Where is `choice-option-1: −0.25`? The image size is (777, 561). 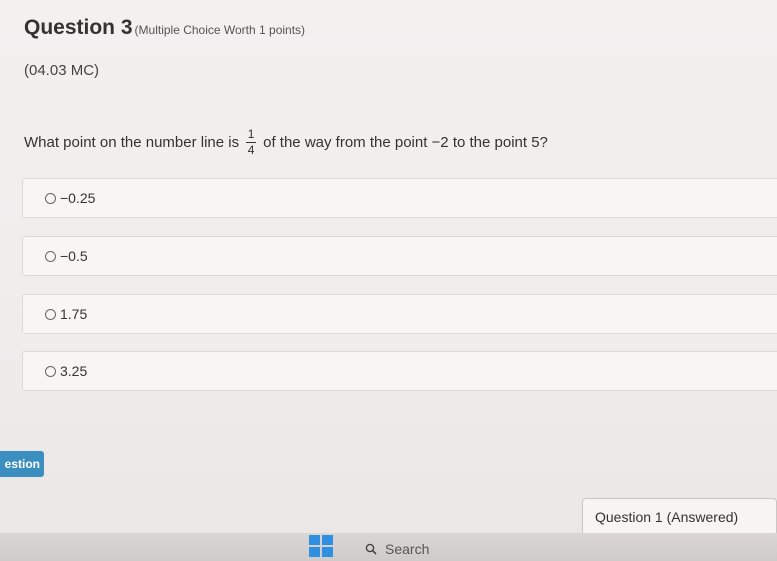
choice-option-1: −0.25 is located at coordinates (399, 198).